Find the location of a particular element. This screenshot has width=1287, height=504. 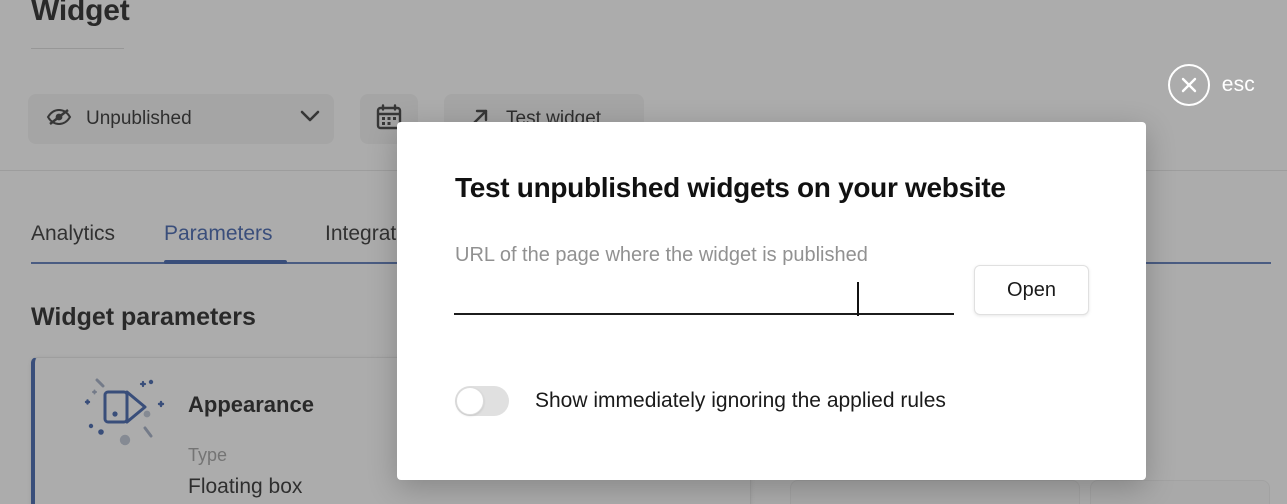

toggle-knob is located at coordinates (470, 401).